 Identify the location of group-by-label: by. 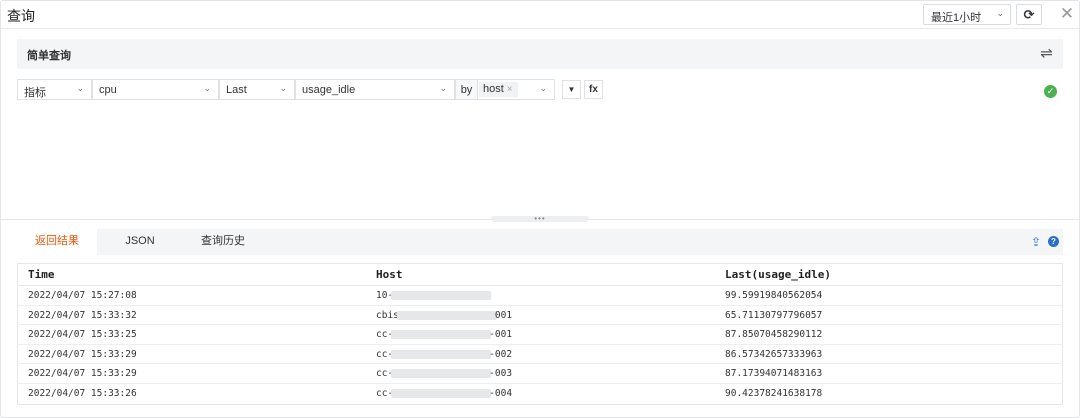
(466, 89).